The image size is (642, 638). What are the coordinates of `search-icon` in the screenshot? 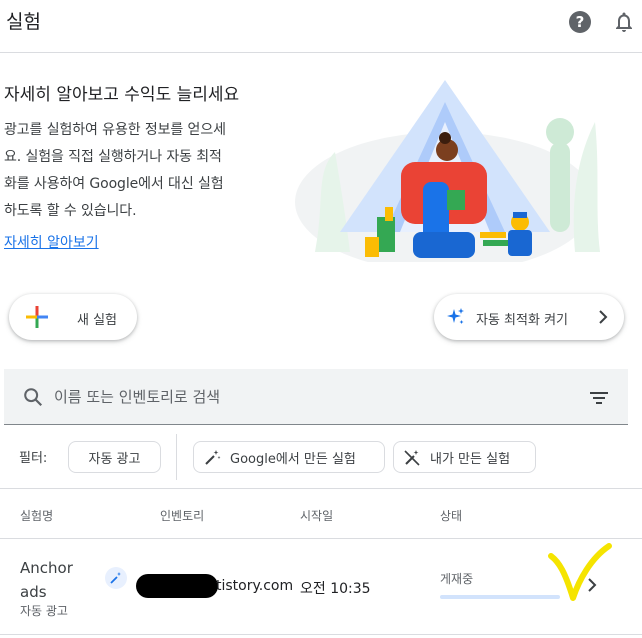 It's located at (33, 397).